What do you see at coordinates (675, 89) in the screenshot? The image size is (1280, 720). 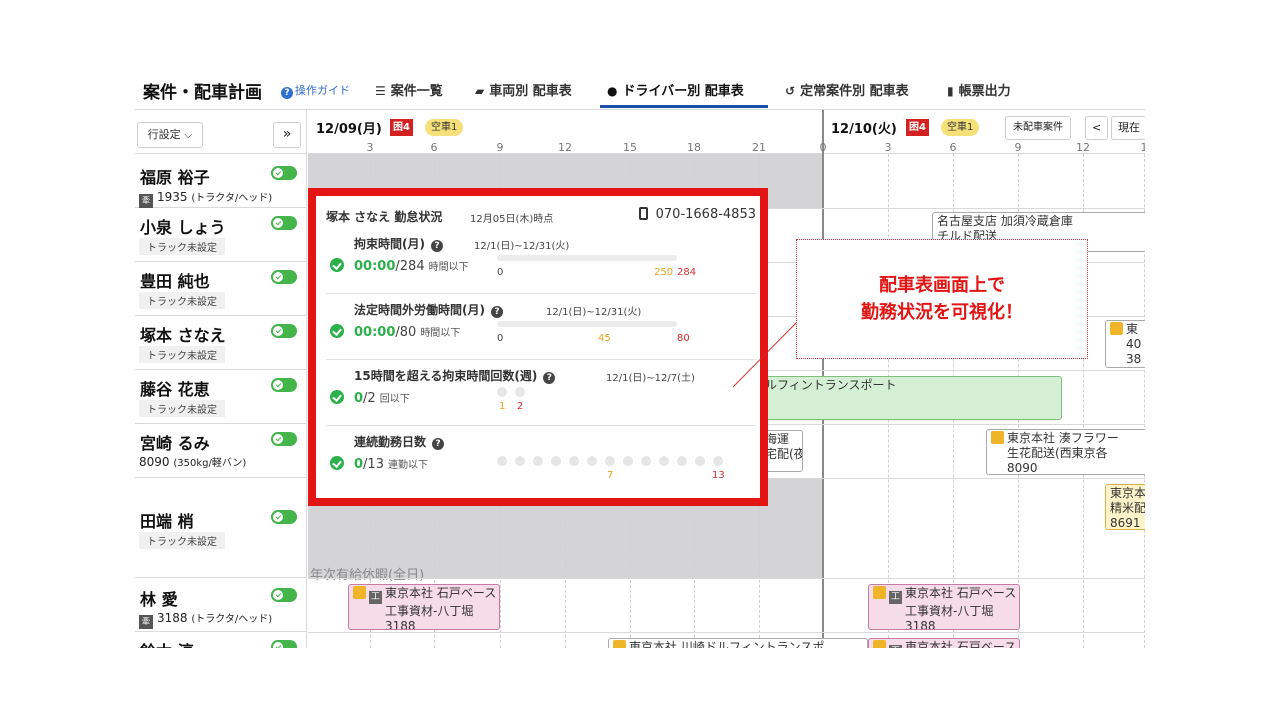 I see `tab-driver-schedule: ● ドライバー別 配車表` at bounding box center [675, 89].